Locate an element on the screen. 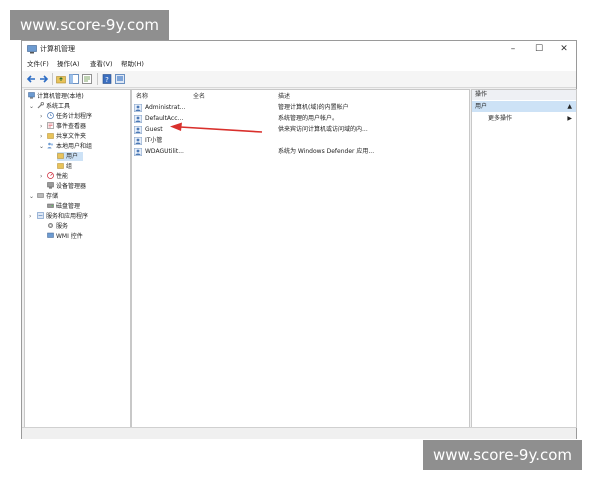 This screenshot has width=600, height=480. shared-folder-icon is located at coordinates (50, 136).